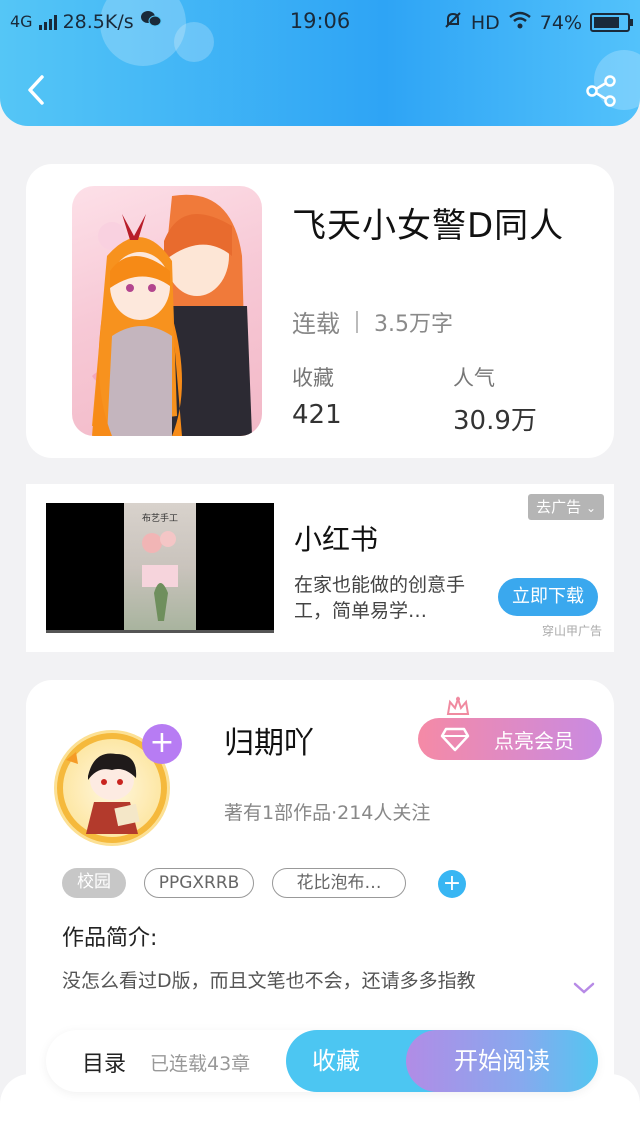 The image size is (640, 1138). I want to click on ad-video: 布艺手工, so click(160, 568).